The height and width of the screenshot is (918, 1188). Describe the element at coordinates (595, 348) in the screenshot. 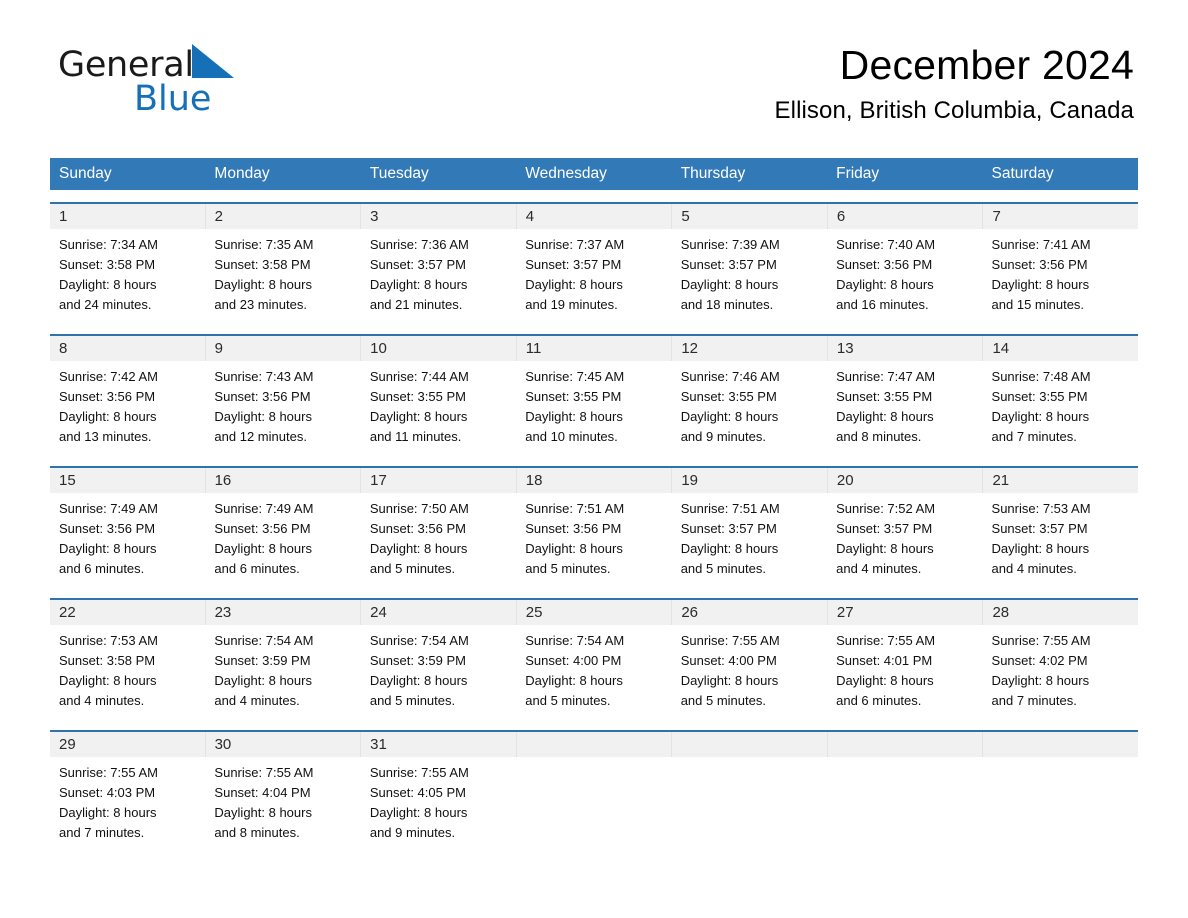

I see `day-number: 11` at that location.